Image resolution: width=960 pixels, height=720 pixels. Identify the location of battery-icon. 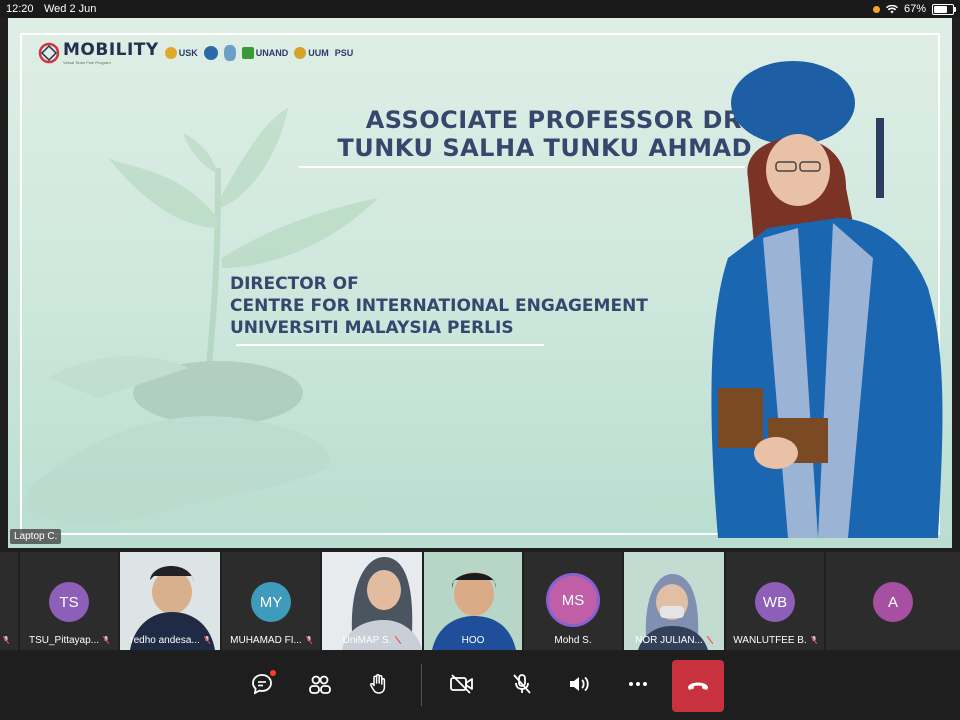
(944, 9).